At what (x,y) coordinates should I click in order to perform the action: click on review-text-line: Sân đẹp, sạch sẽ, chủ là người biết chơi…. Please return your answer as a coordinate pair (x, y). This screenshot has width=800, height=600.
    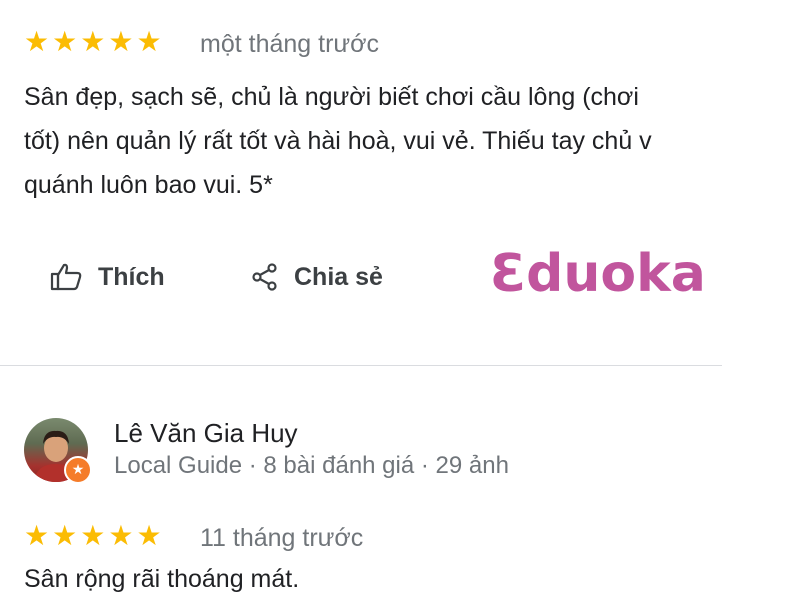
    Looking at the image, I should click on (331, 97).